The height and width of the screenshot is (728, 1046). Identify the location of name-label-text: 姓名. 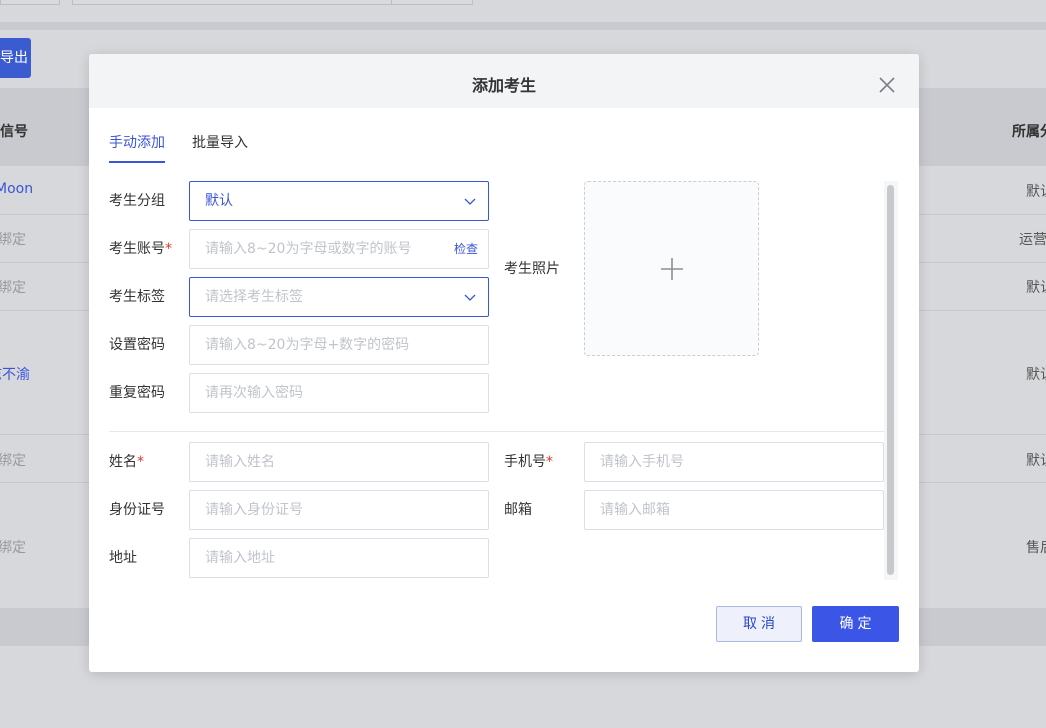
(123, 462).